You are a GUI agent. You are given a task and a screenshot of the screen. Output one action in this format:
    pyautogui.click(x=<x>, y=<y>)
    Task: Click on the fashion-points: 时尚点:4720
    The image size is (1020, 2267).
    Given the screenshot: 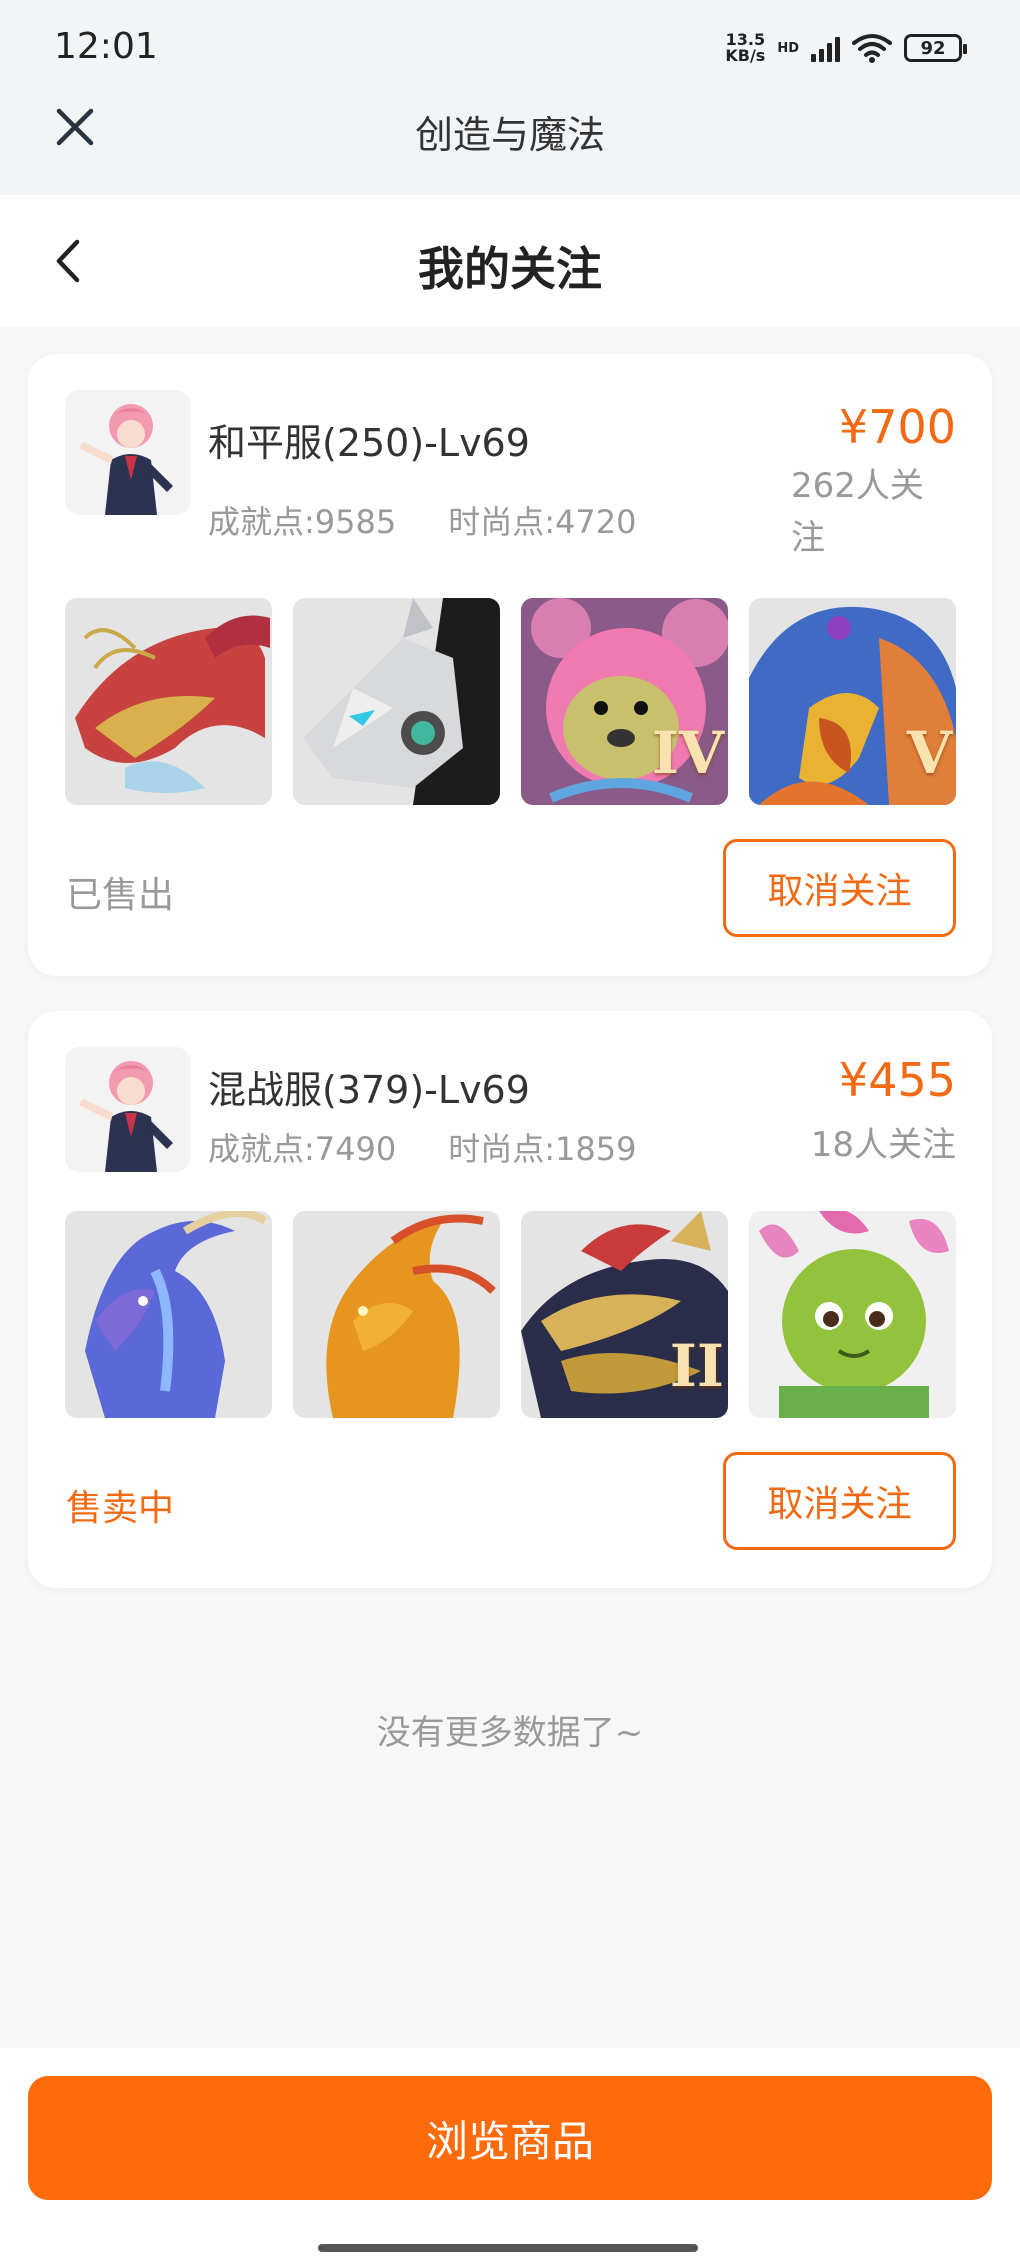 What is the action you would take?
    pyautogui.click(x=542, y=522)
    